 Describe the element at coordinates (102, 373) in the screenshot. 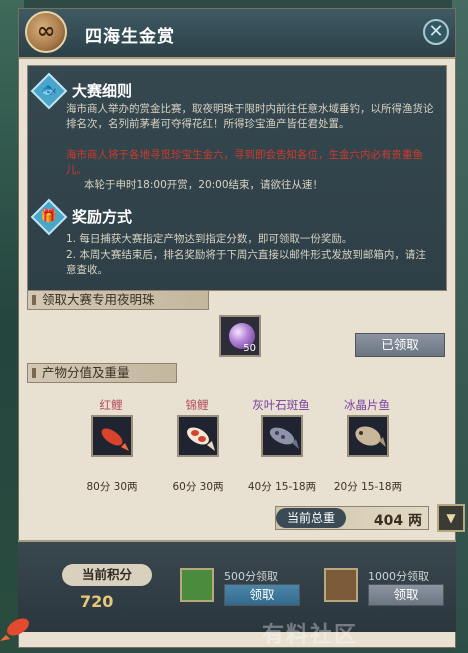

I see `fish-section-header: 产物分值及重量` at that location.